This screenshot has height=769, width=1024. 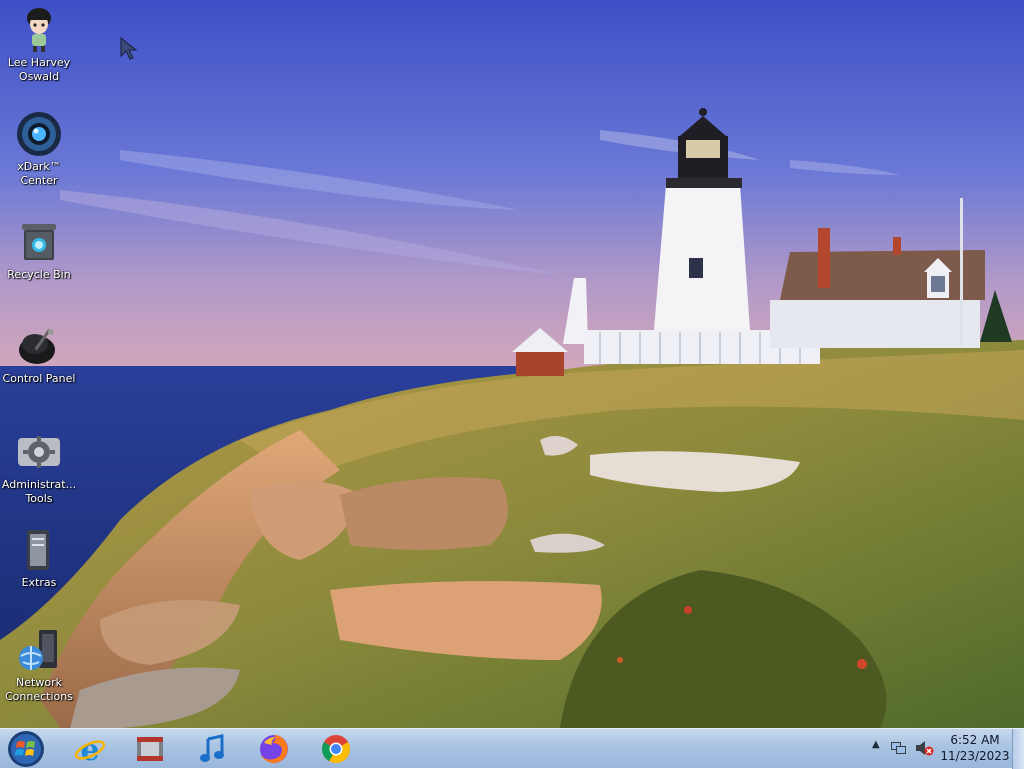 I want to click on desktop-icon-network-connections: Network Connections, so click(x=39, y=665).